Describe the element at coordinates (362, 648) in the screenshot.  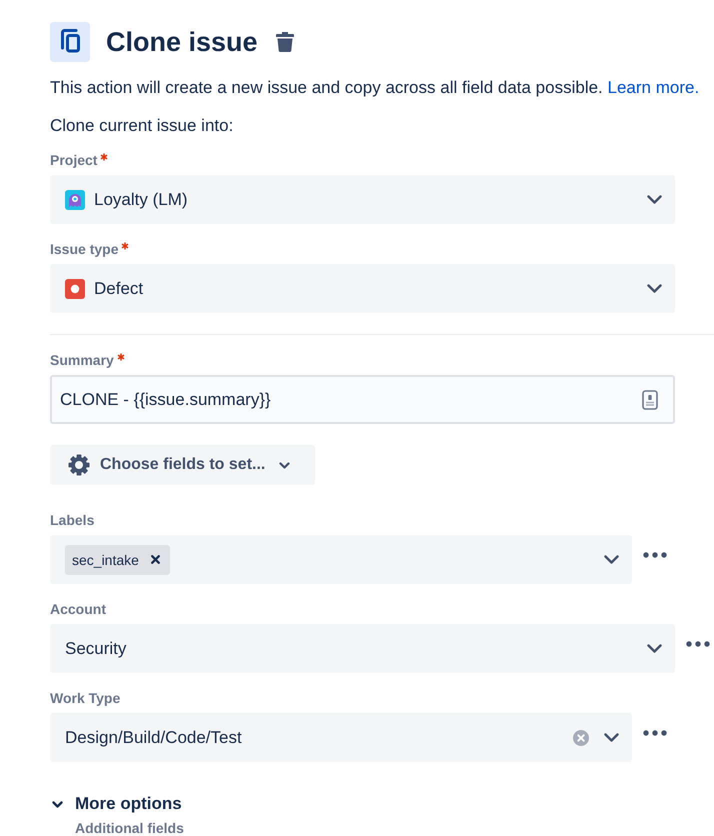
I see `select-field: Security` at that location.